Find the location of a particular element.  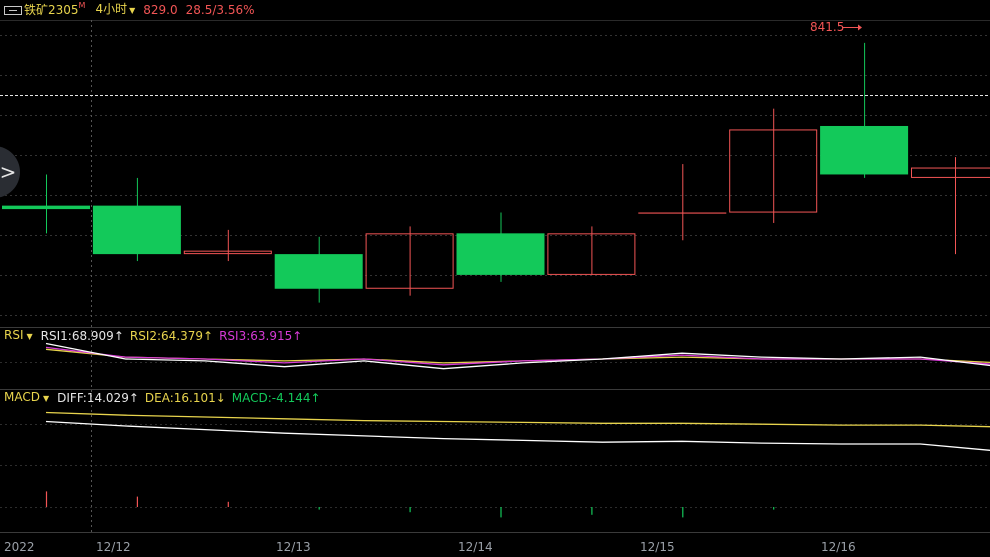

high-marker-arrow is located at coordinates (860, 27).